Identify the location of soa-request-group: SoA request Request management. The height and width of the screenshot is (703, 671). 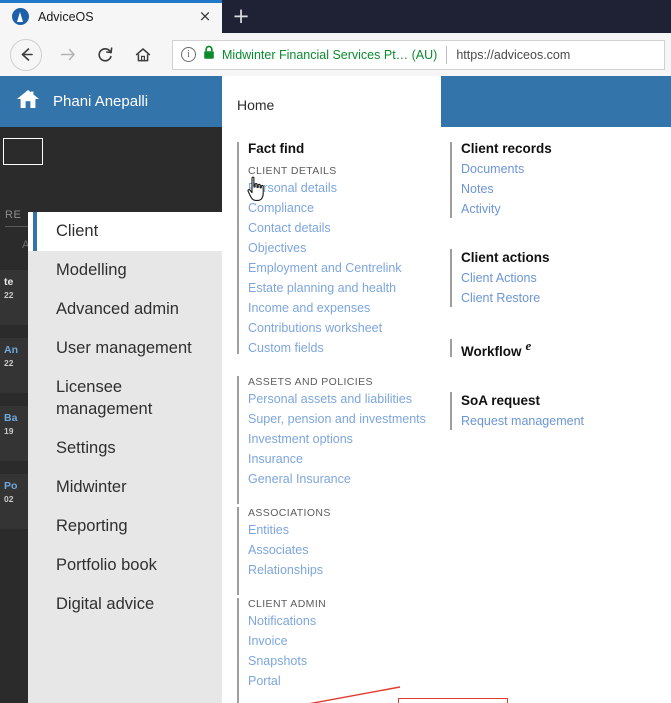
(560, 411).